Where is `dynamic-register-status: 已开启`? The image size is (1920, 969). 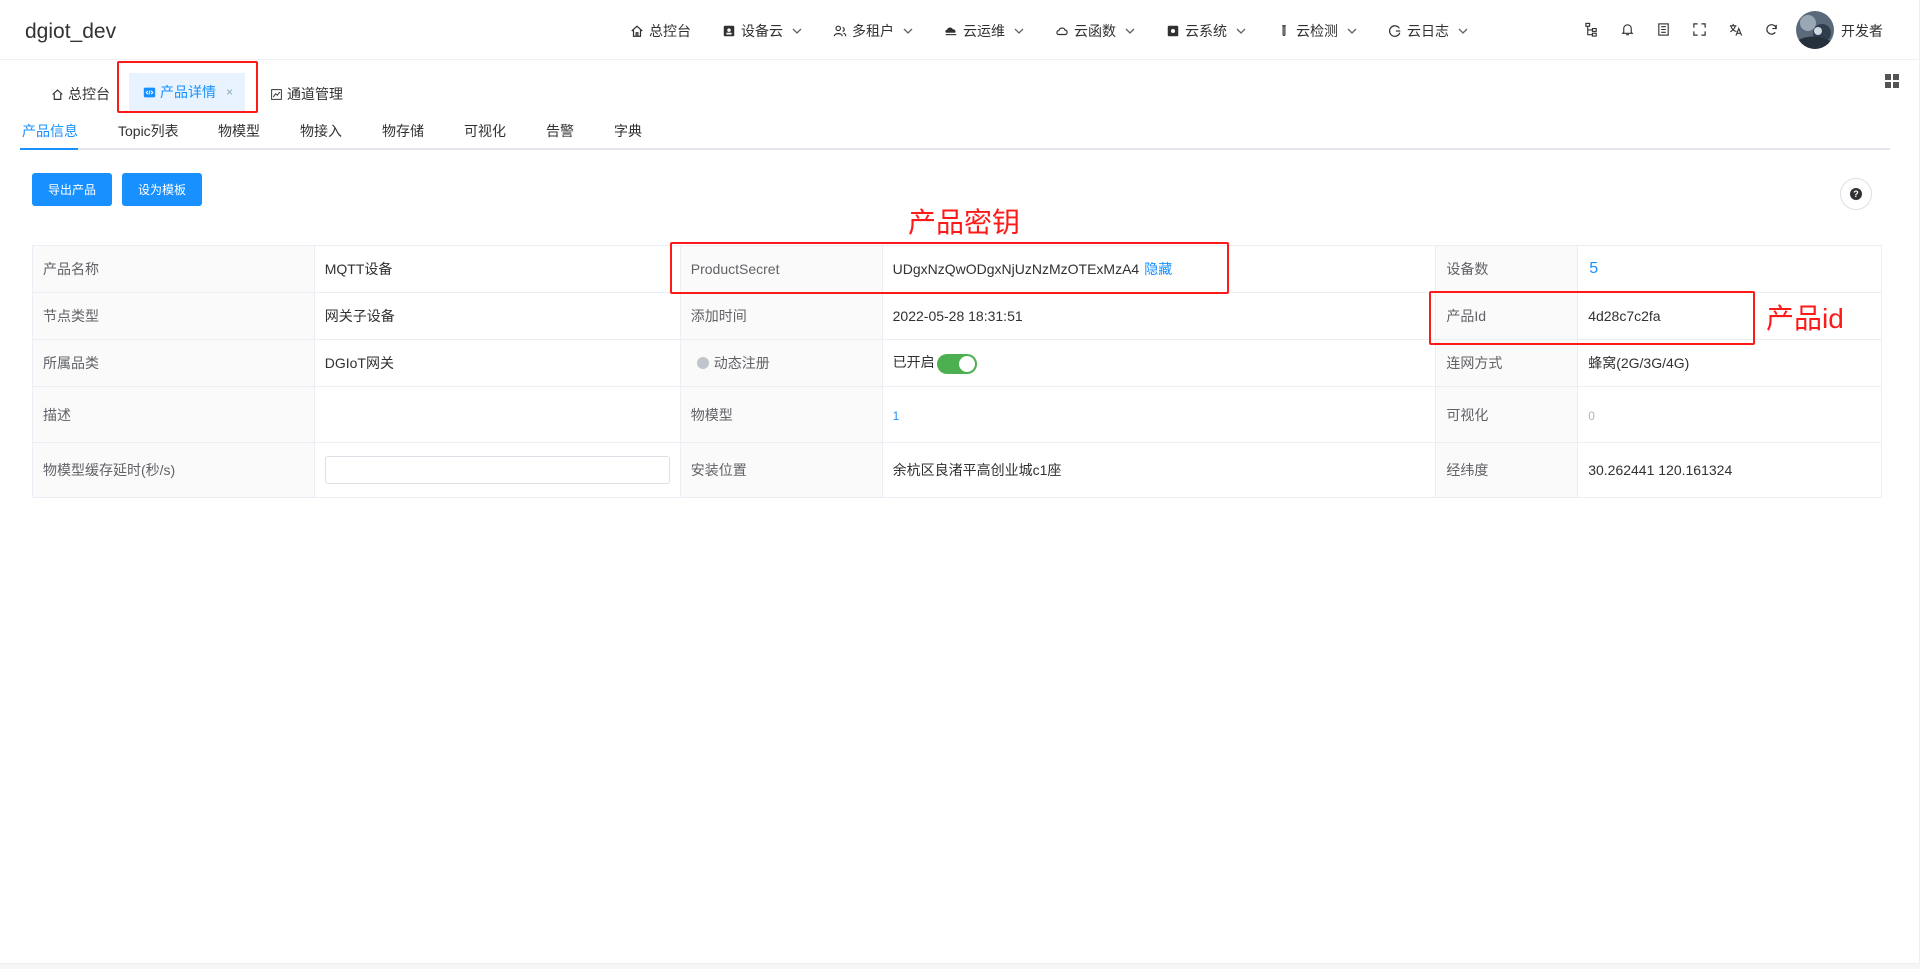
dynamic-register-status: 已开启 is located at coordinates (913, 362).